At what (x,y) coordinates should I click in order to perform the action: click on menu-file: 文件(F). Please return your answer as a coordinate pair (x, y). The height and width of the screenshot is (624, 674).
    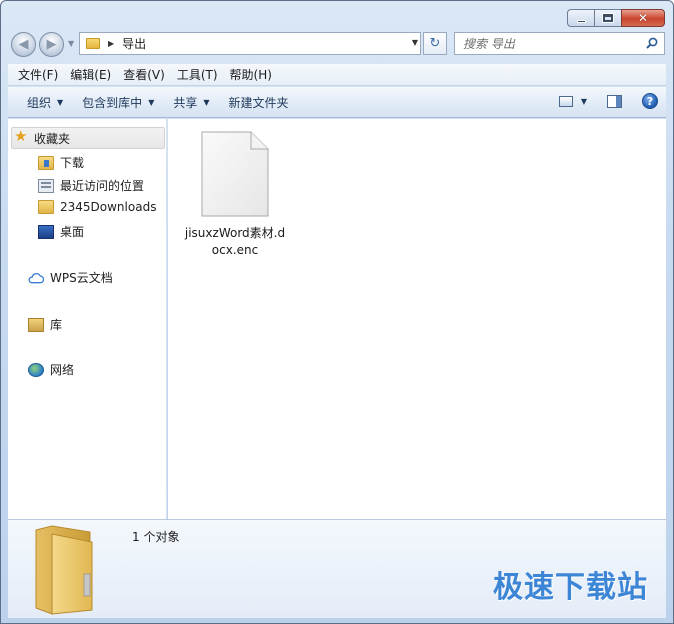
    Looking at the image, I should click on (38, 74).